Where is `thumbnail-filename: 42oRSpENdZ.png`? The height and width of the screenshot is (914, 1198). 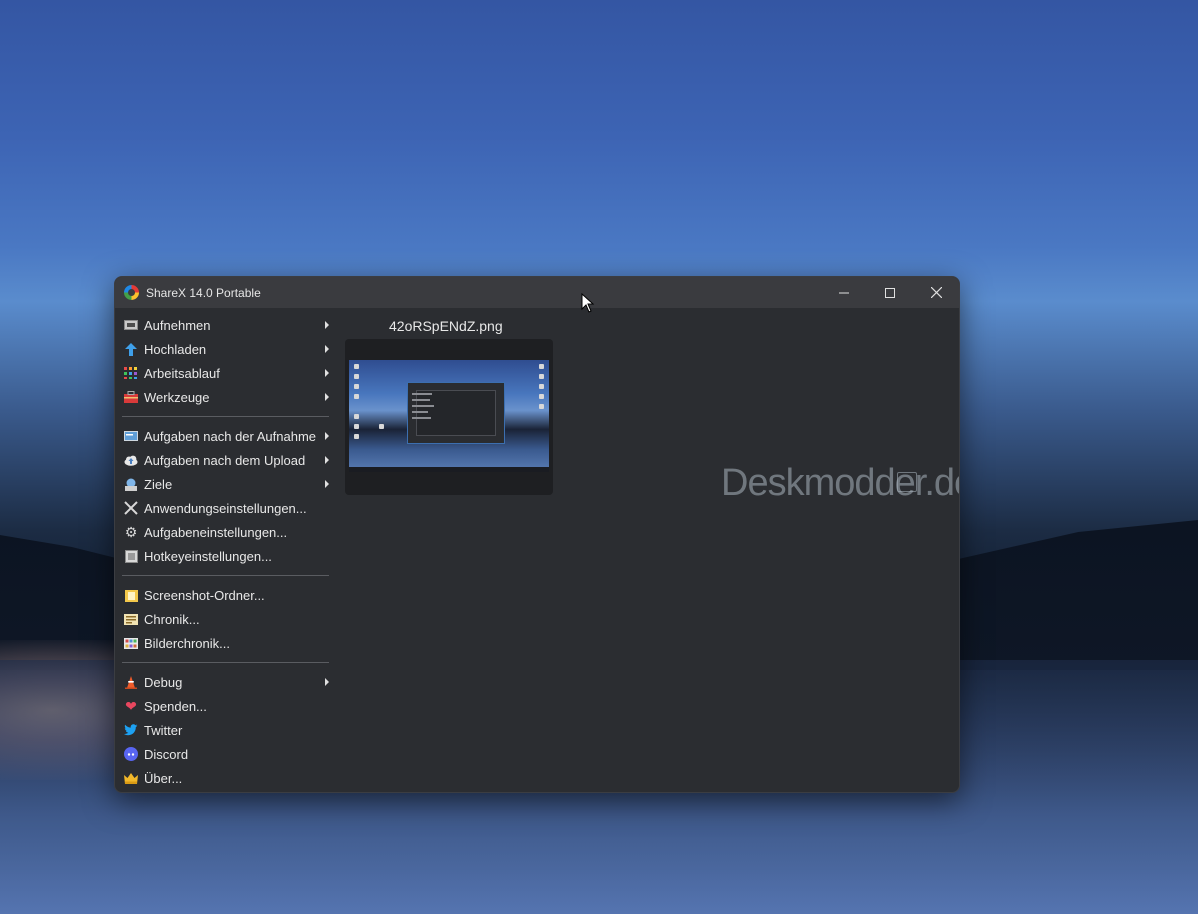 thumbnail-filename: 42oRSpENdZ.png is located at coordinates (446, 326).